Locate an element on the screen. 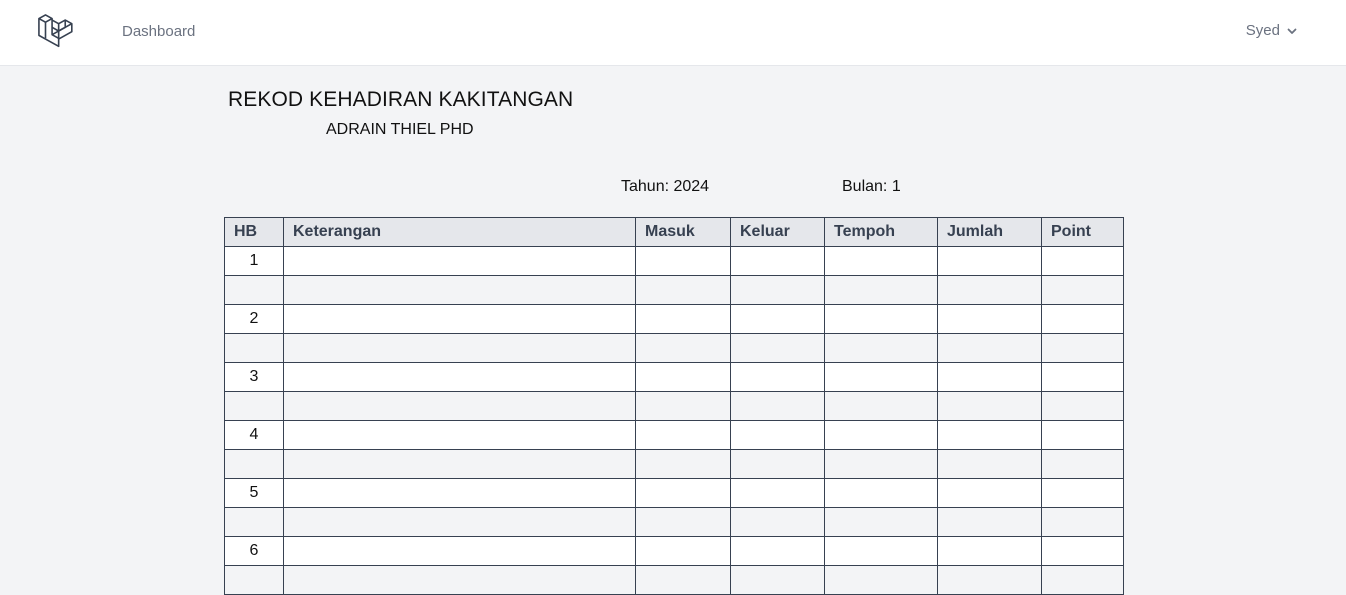  day-number-cell: 5 is located at coordinates (254, 493).